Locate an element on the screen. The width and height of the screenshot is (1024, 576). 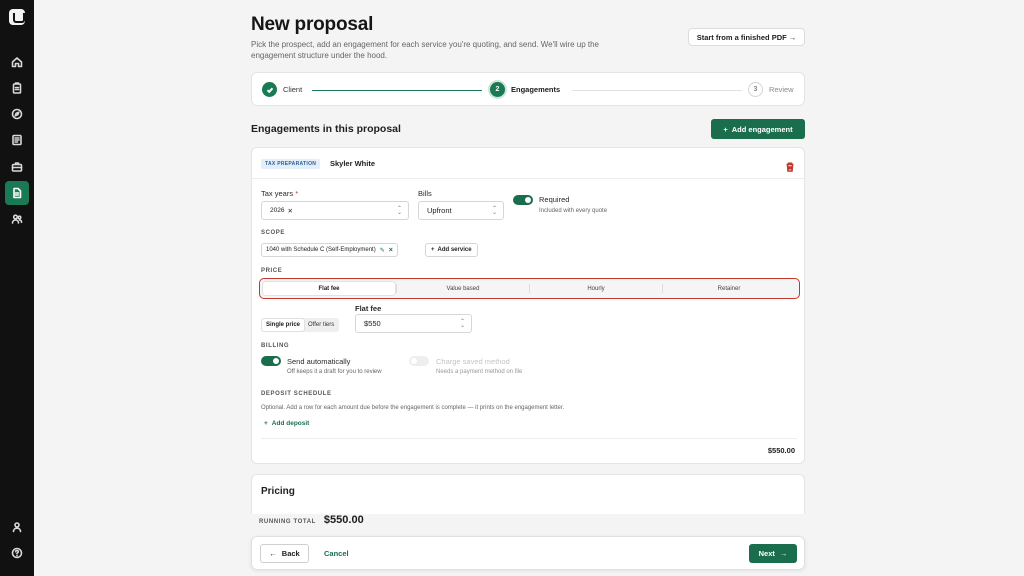
send-automatically-toggle is located at coordinates (271, 361).